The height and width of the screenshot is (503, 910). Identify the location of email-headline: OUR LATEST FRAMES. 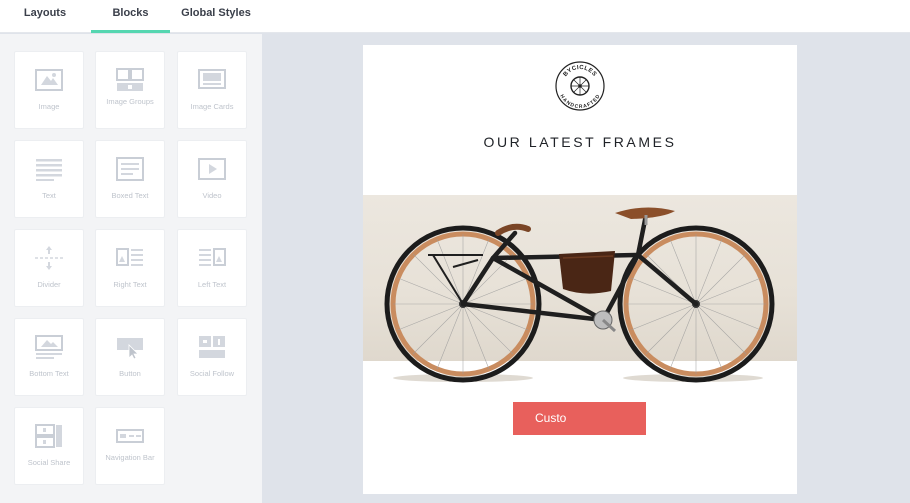
(580, 142).